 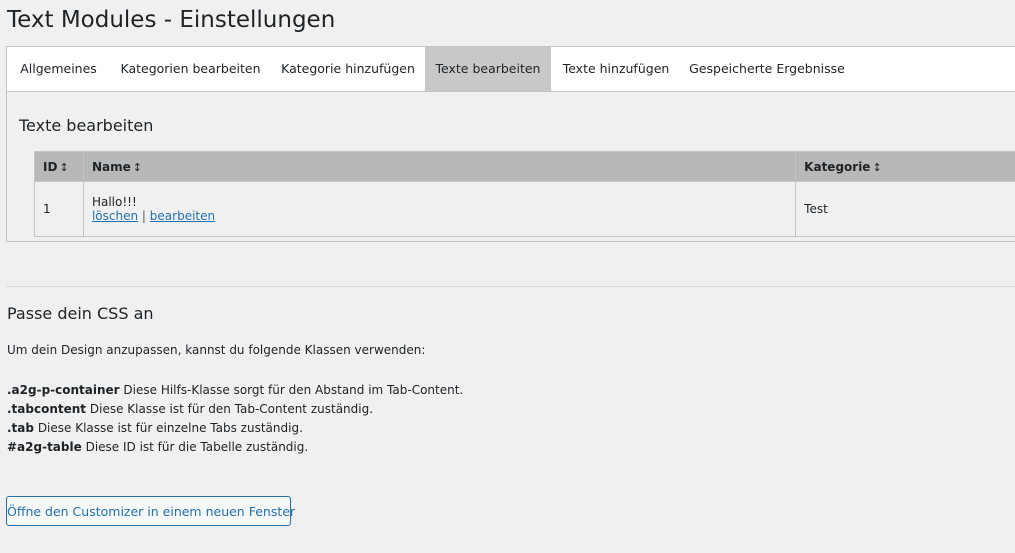 I want to click on row-actions: löschen | bearbeiten, so click(x=439, y=216).